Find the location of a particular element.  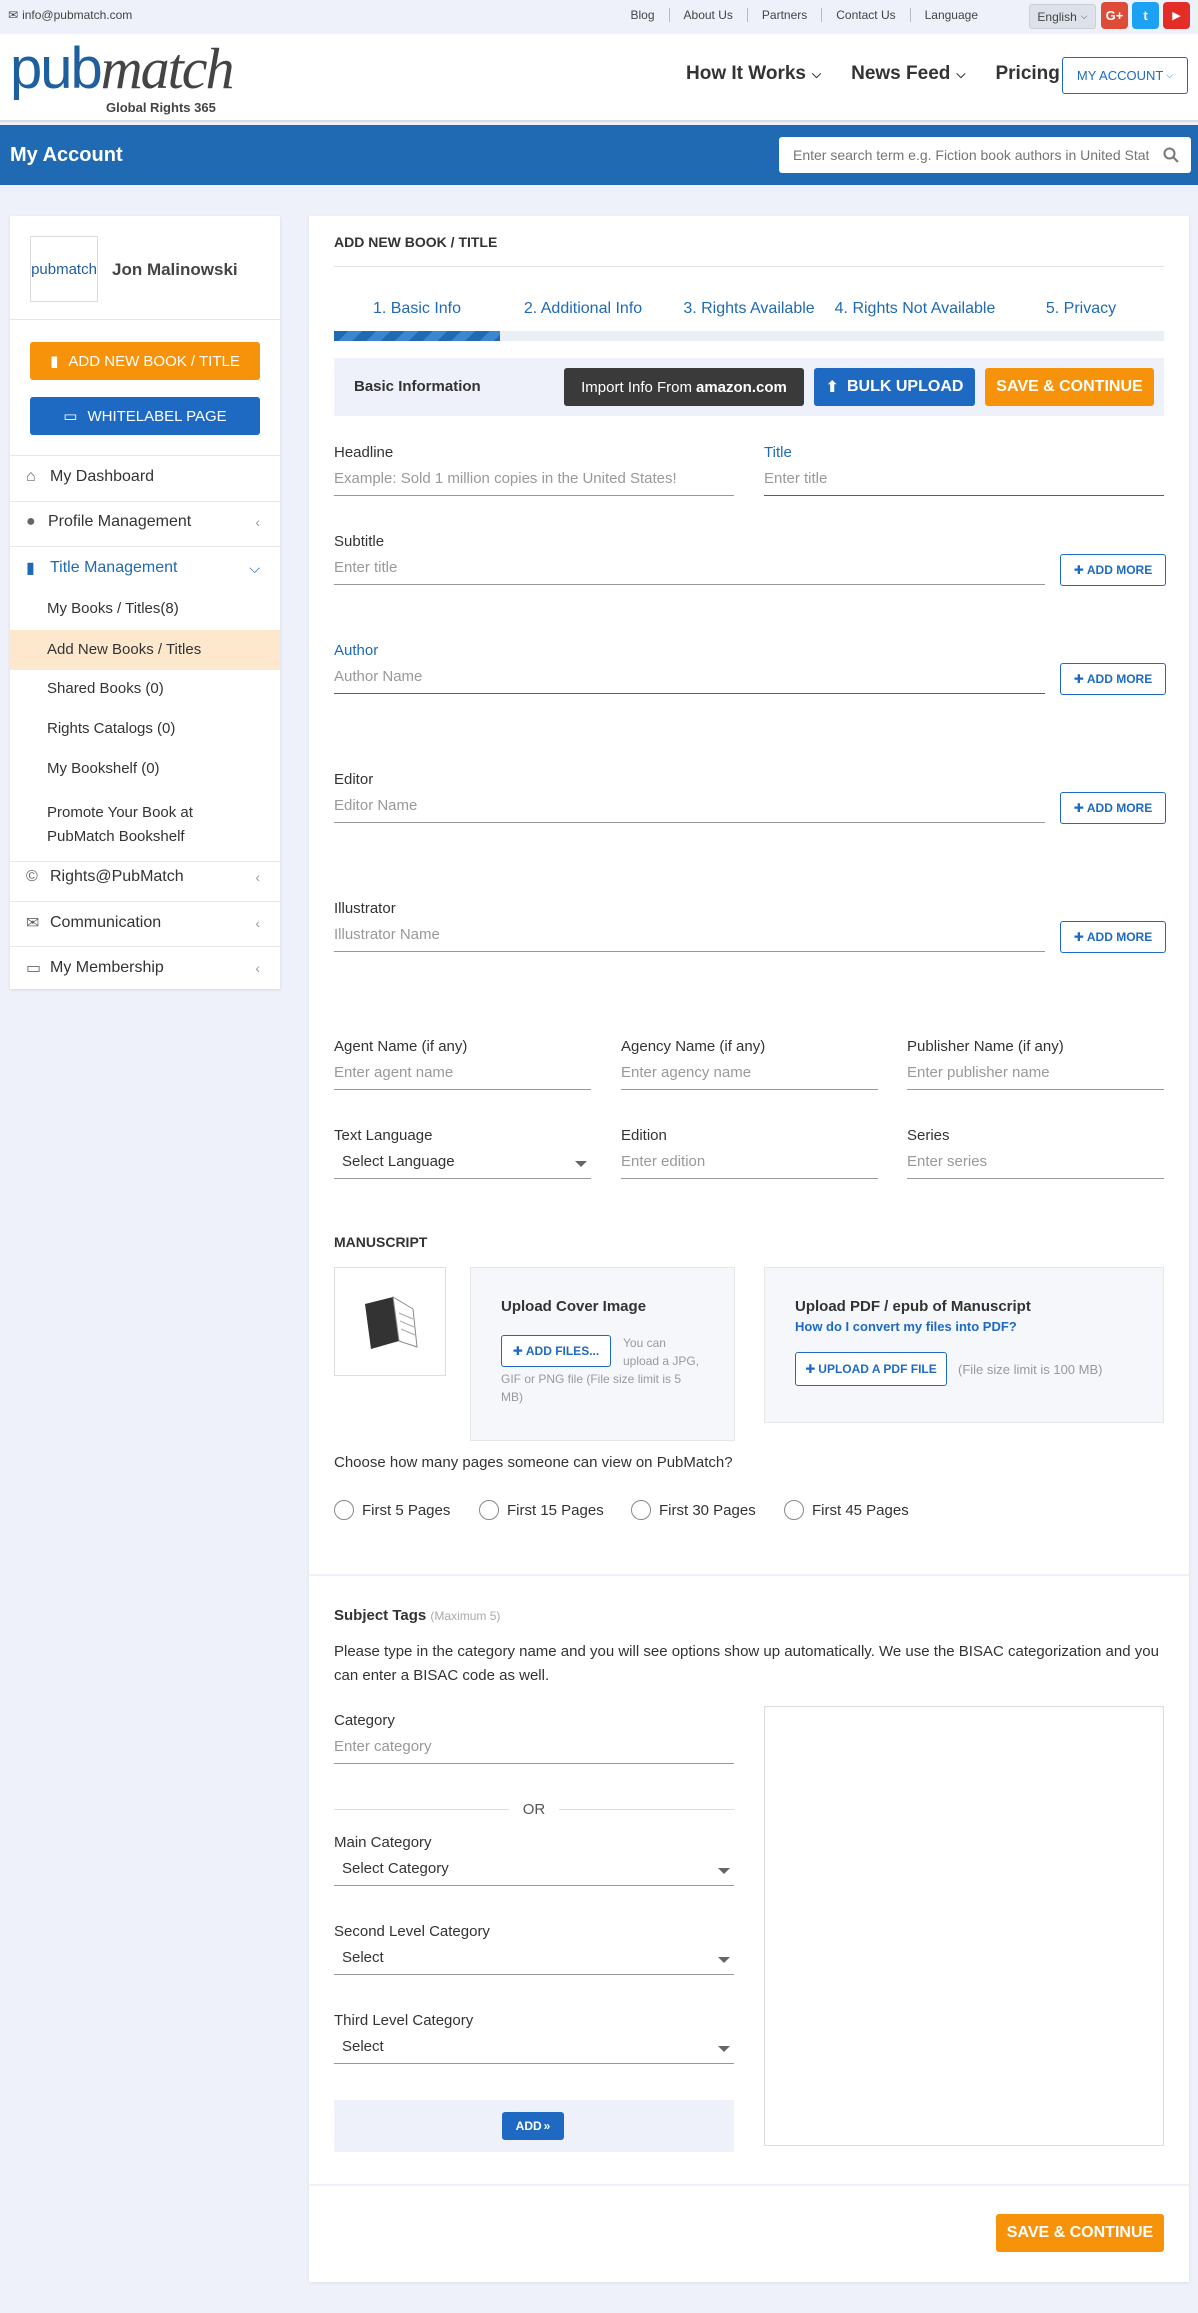

home-icon: ⌂ is located at coordinates (31, 476).